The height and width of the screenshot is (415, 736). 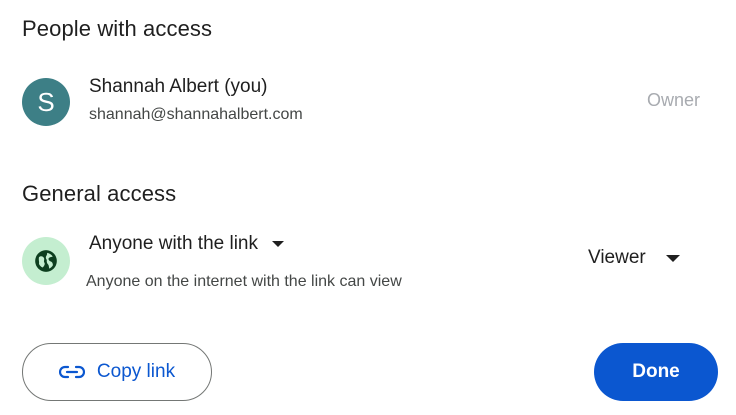 I want to click on copy-link-label: Copy link, so click(x=136, y=371).